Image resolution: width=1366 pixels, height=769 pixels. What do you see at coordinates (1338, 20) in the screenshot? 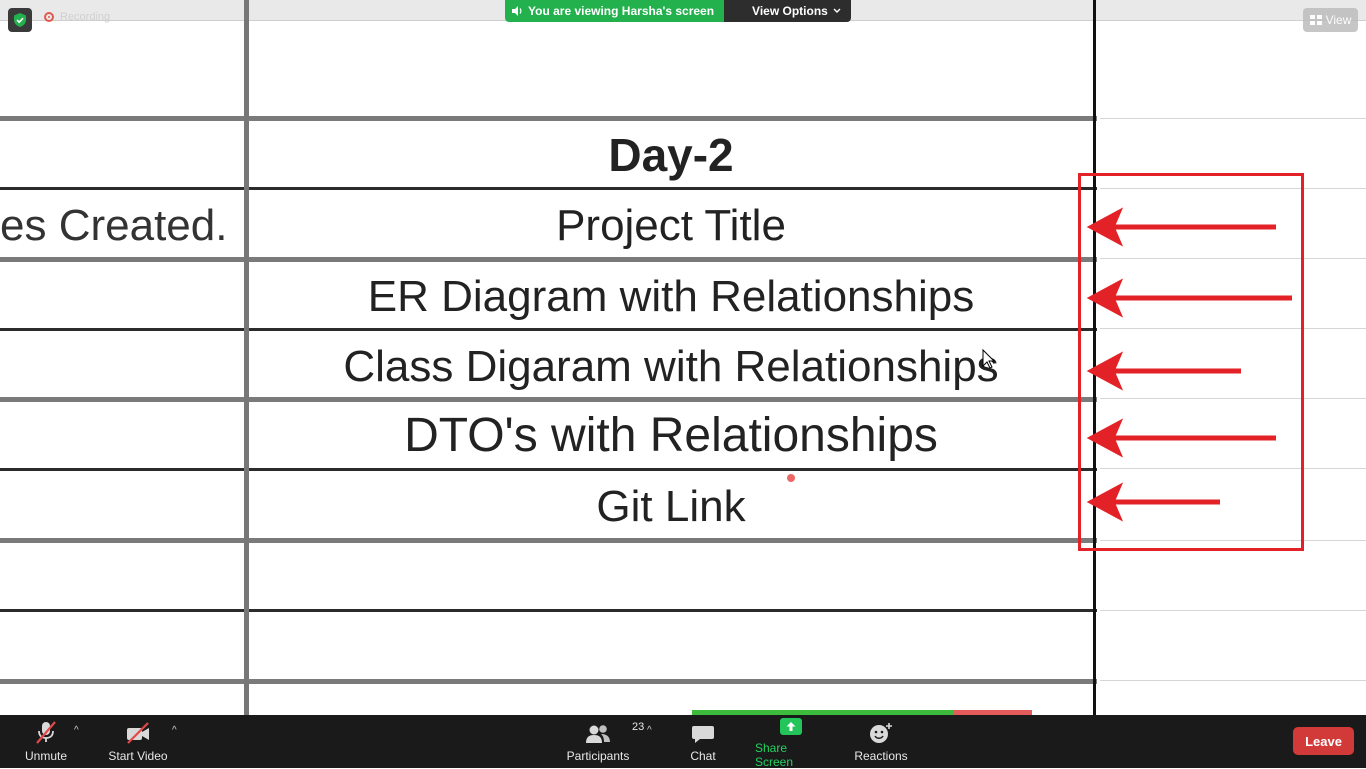
I see `view-label: View` at bounding box center [1338, 20].